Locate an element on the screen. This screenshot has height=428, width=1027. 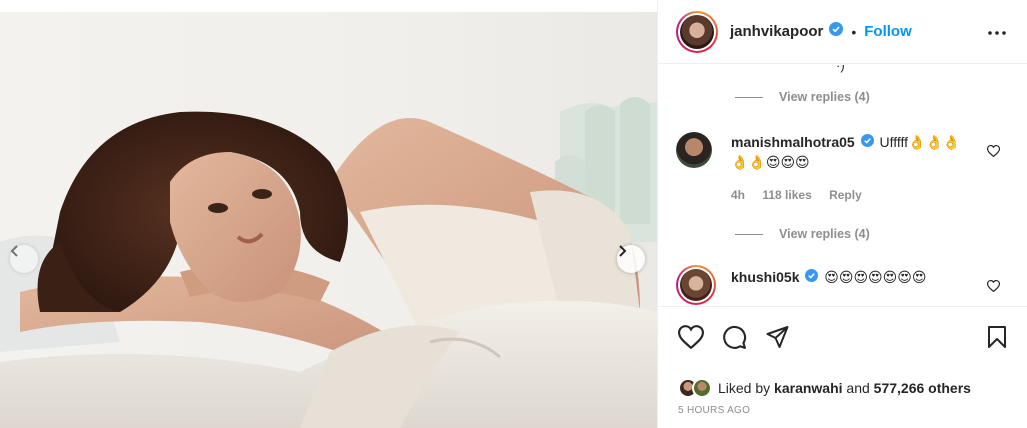
chevron-left-icon is located at coordinates (14, 251).